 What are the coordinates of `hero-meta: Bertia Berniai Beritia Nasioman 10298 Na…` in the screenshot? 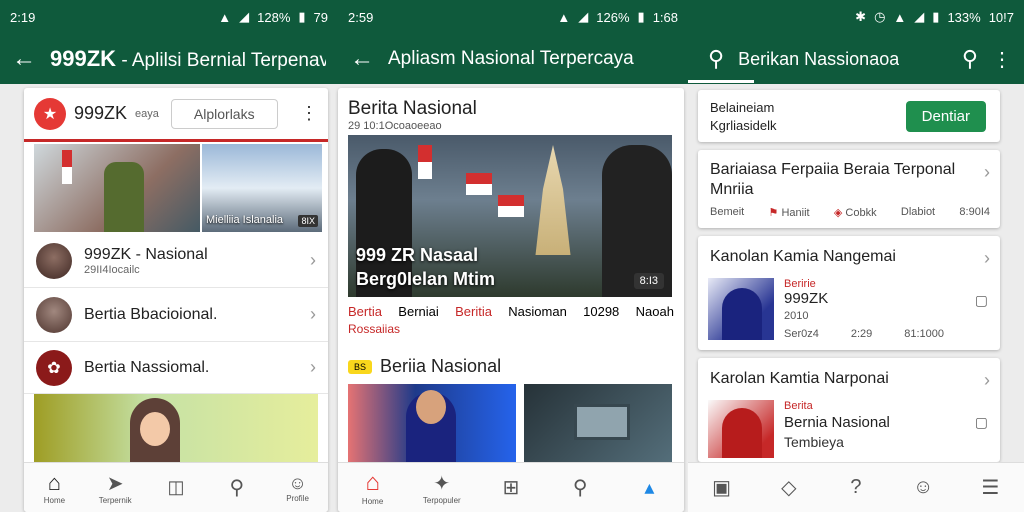 It's located at (511, 311).